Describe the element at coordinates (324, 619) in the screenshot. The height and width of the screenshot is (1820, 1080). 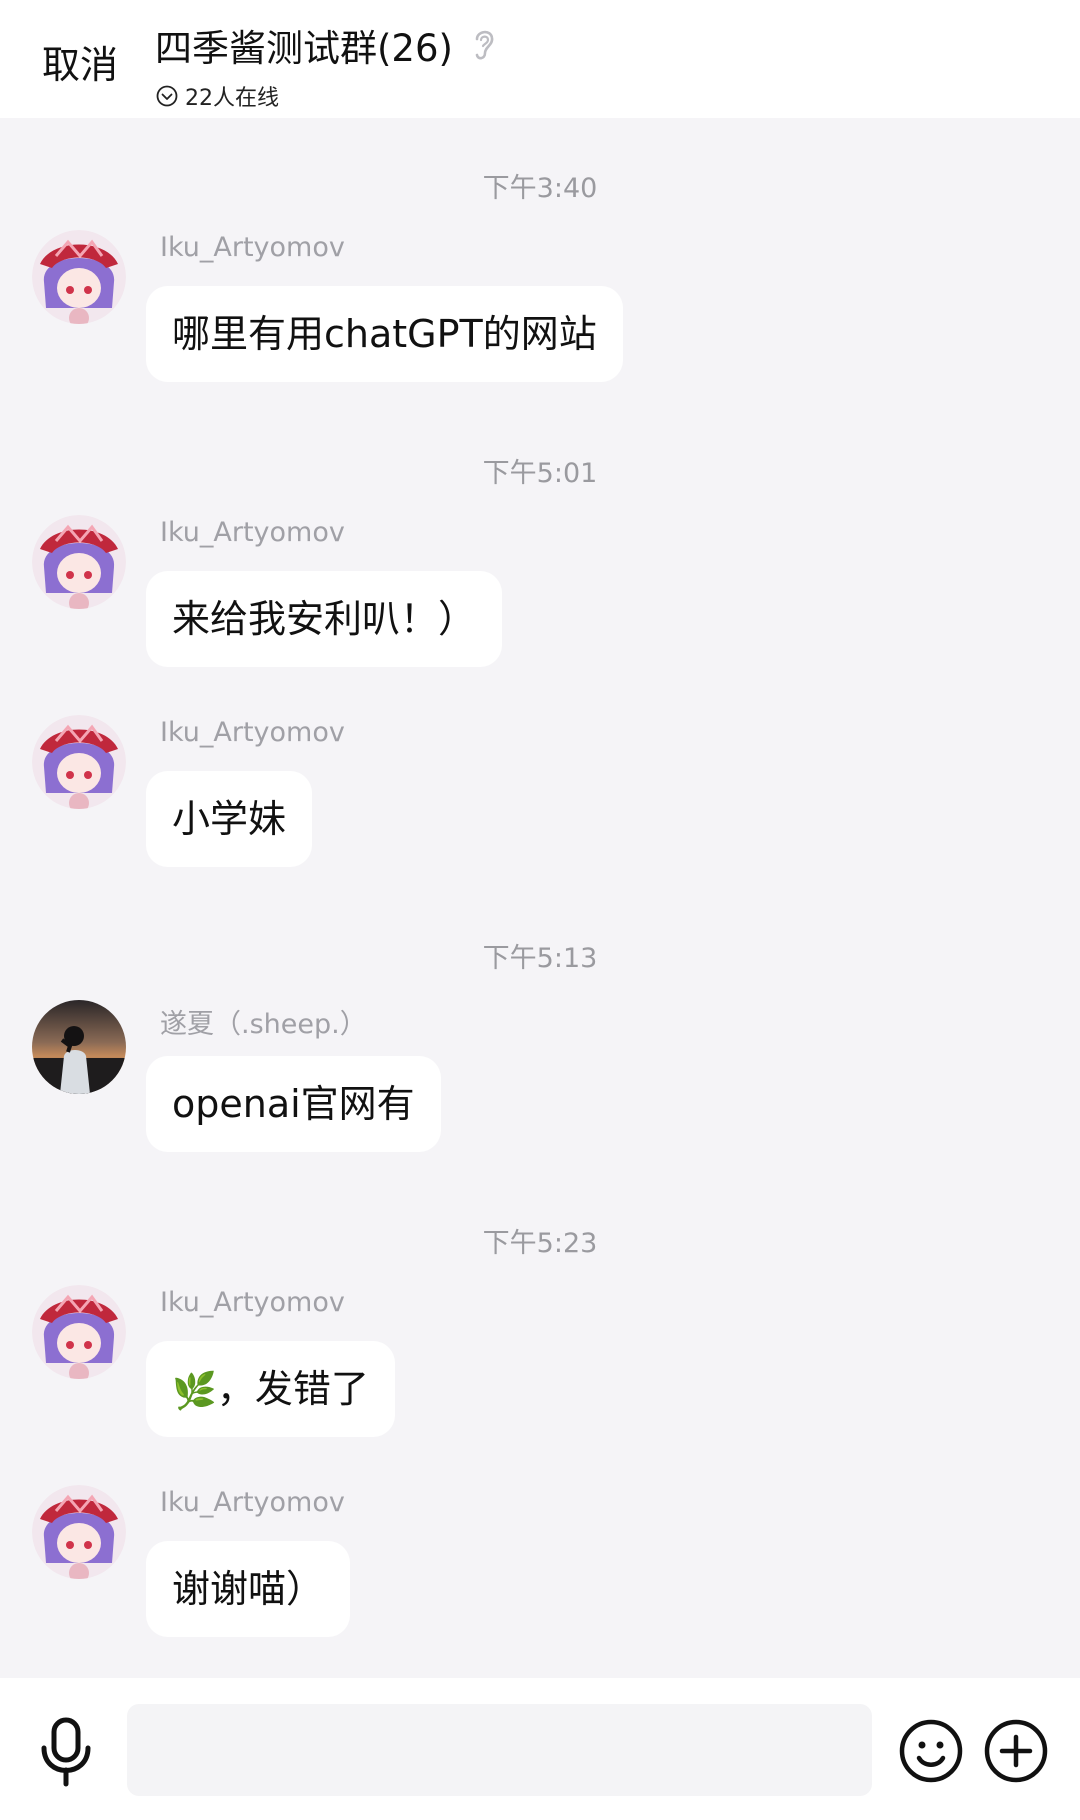
I see `message-bubble: 来给我安利叭！）` at that location.